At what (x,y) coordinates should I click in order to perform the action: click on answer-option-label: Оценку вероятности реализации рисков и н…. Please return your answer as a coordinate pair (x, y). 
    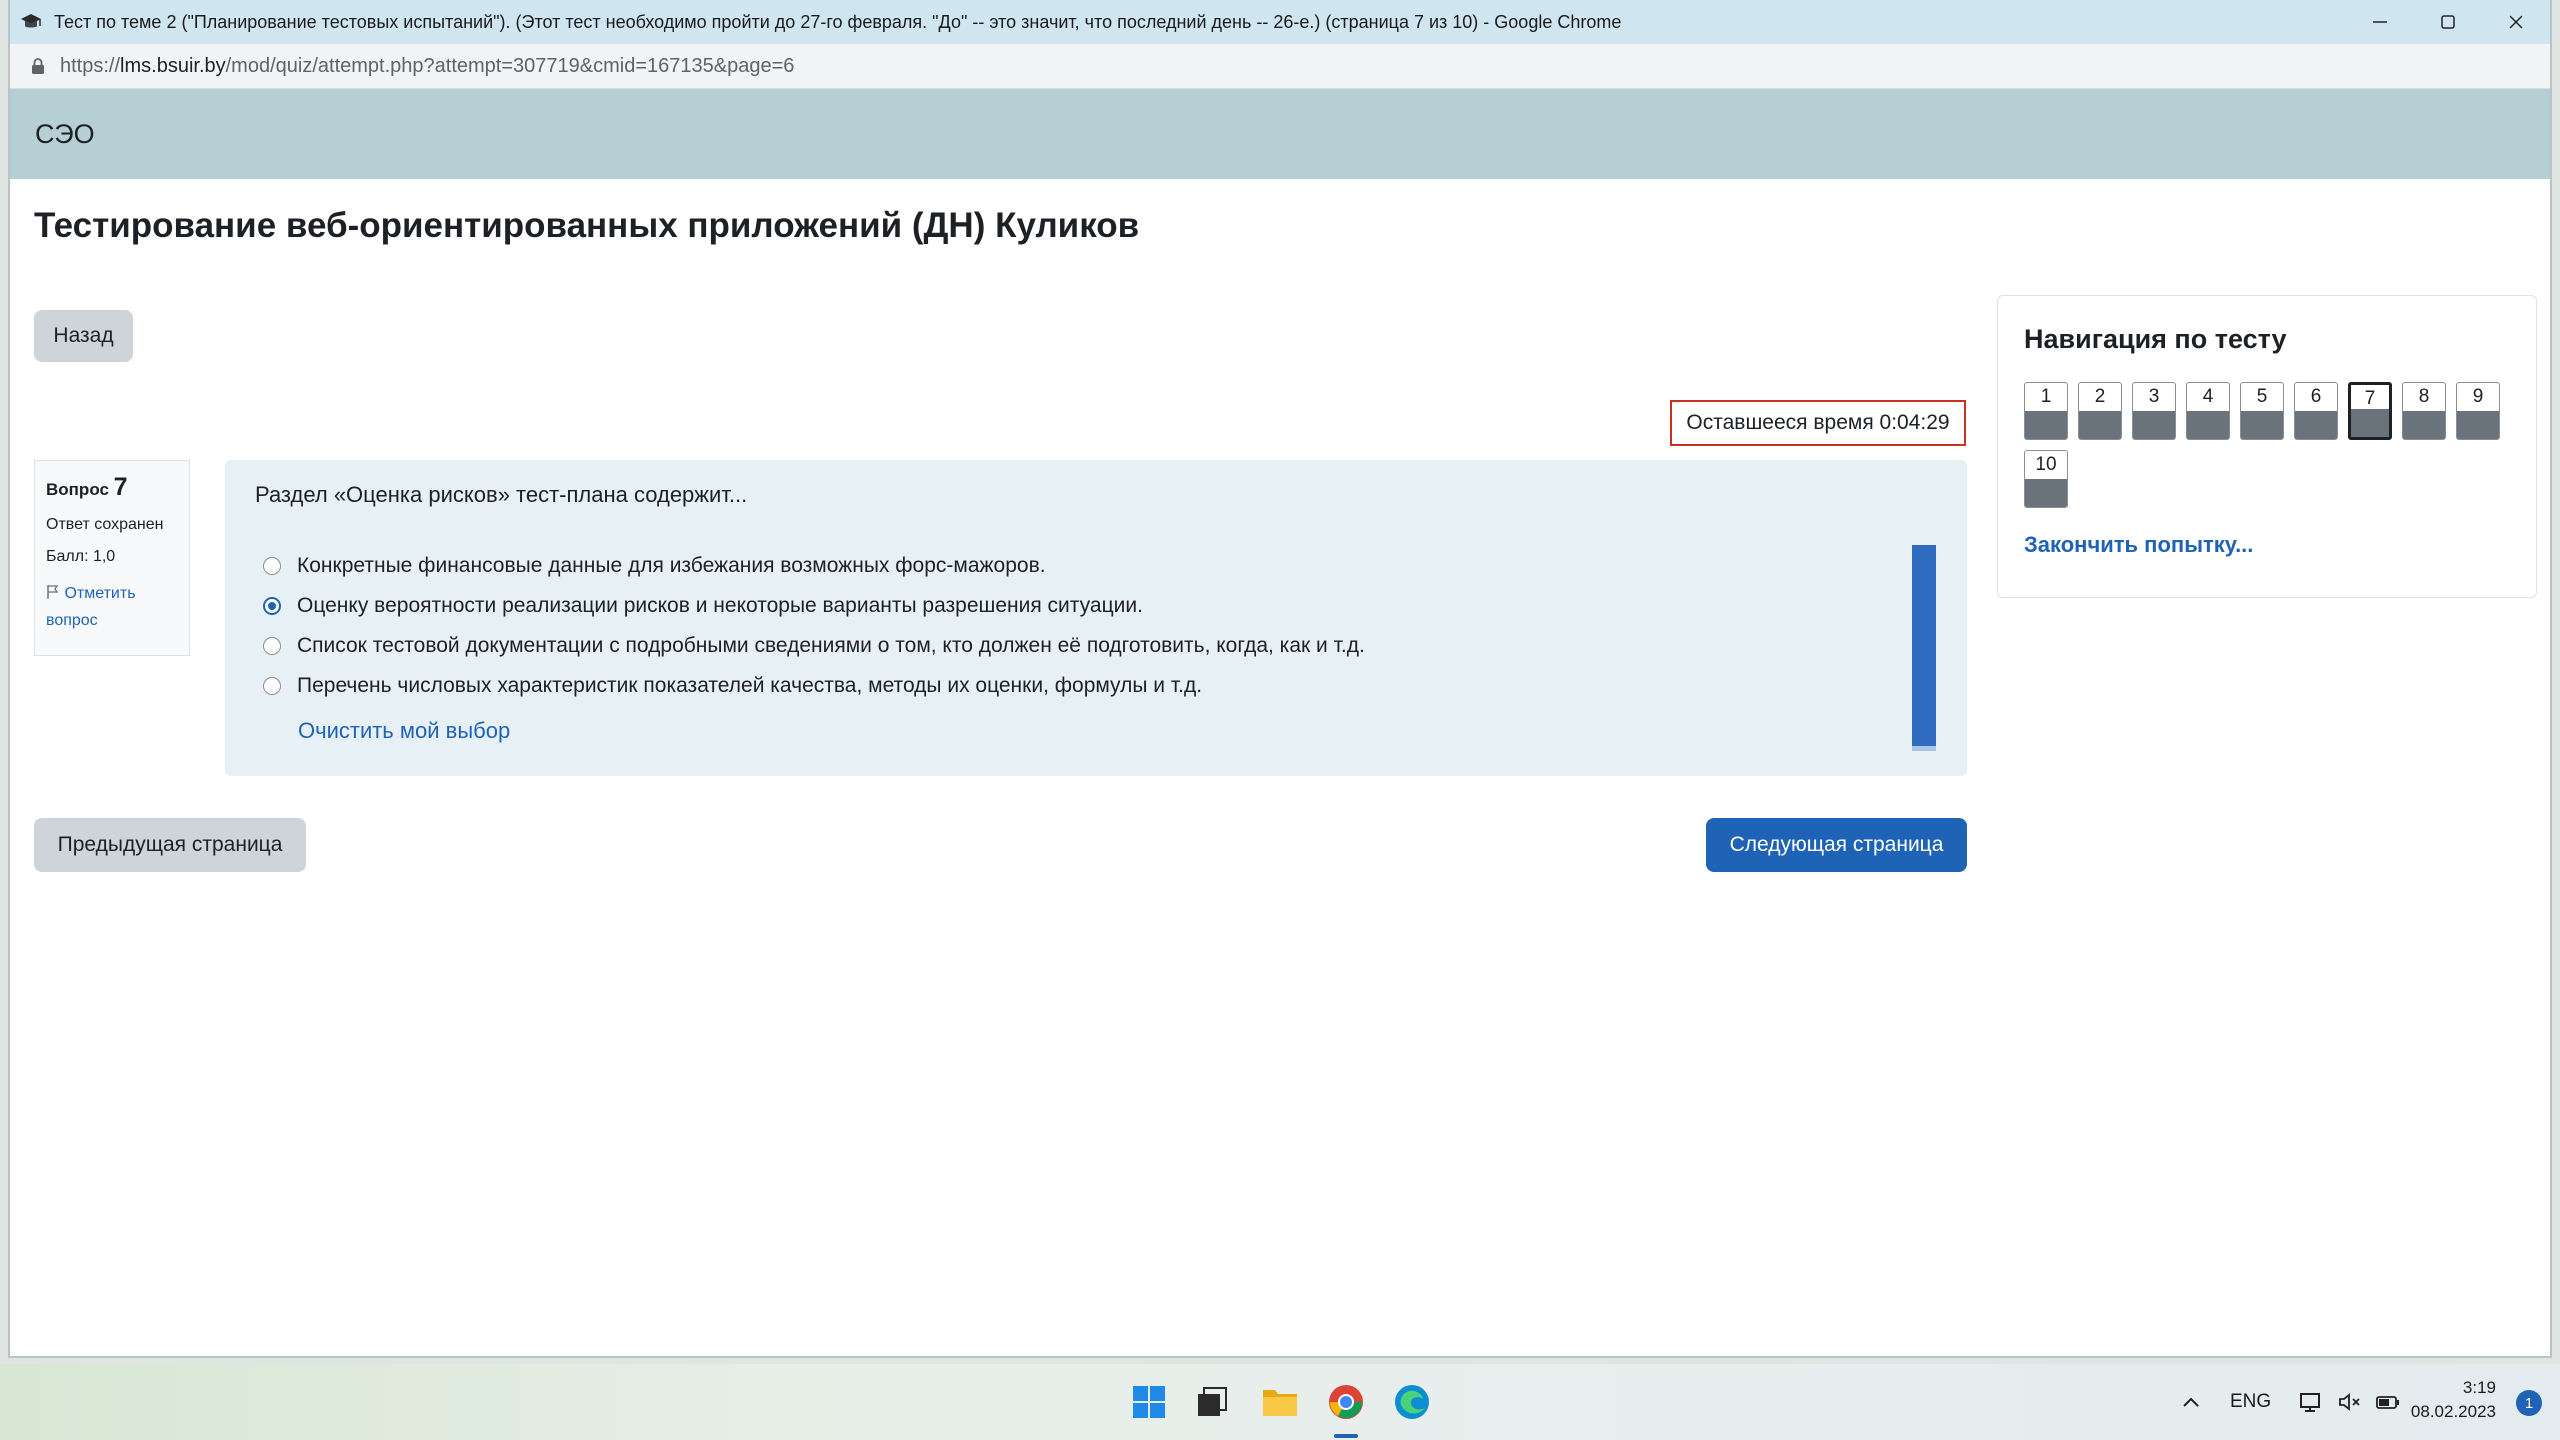
    Looking at the image, I should click on (720, 605).